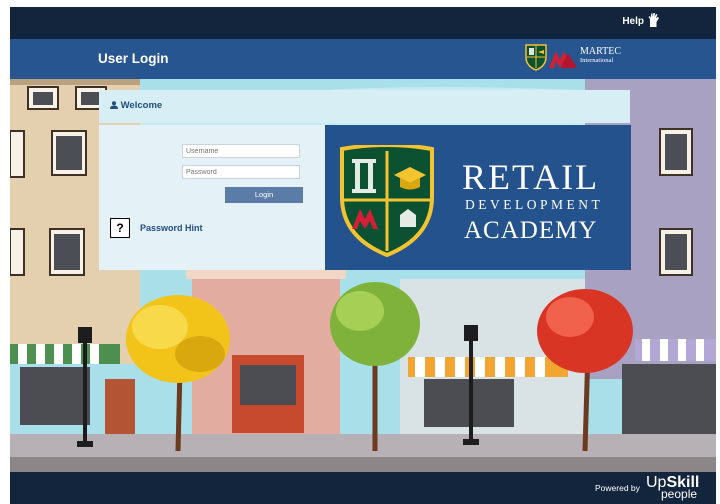  I want to click on academy-banner: RETAIL DEVELOPMENT ACADEMY, so click(478, 197).